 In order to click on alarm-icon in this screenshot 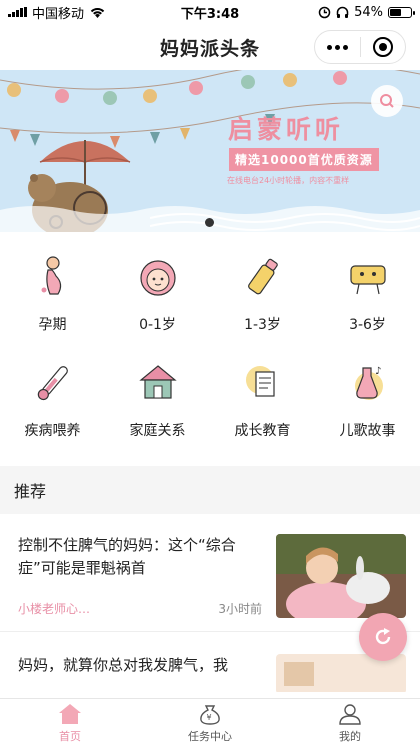, I will do `click(324, 12)`.